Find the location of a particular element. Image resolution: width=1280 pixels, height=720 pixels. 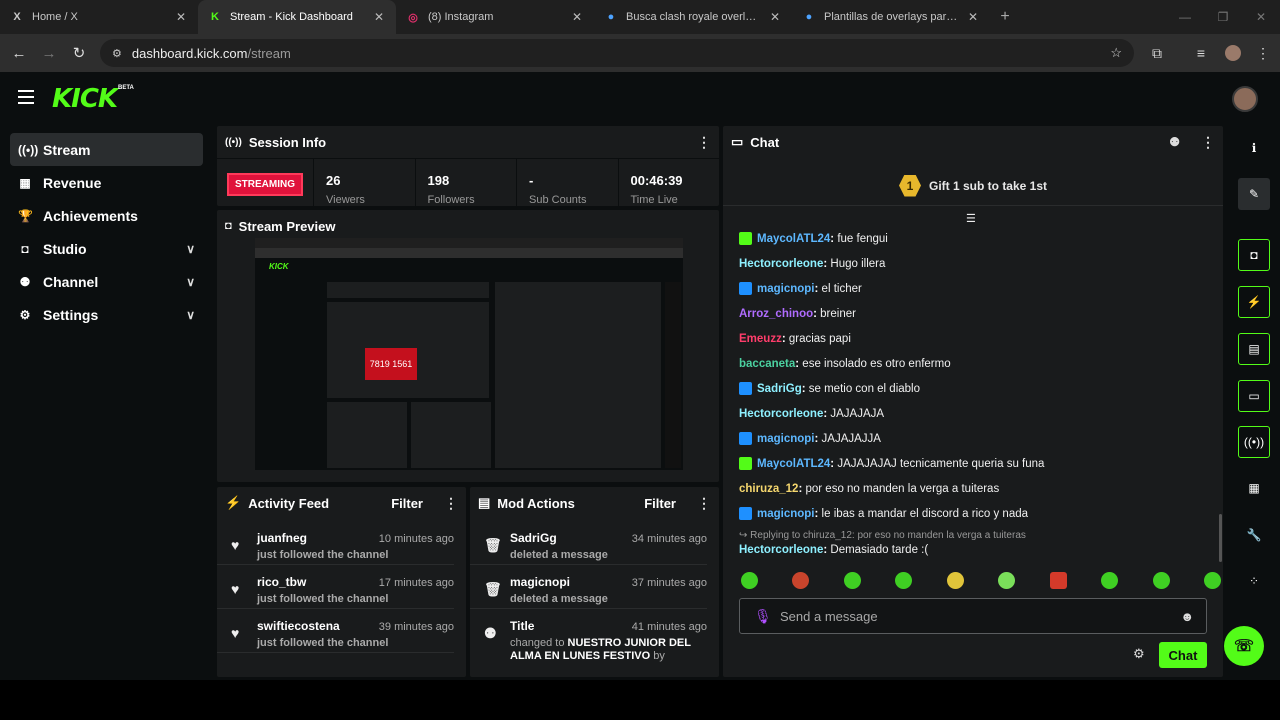

chat-message: Hectorcorleone: Demasiado tarde :( is located at coordinates (979, 550).